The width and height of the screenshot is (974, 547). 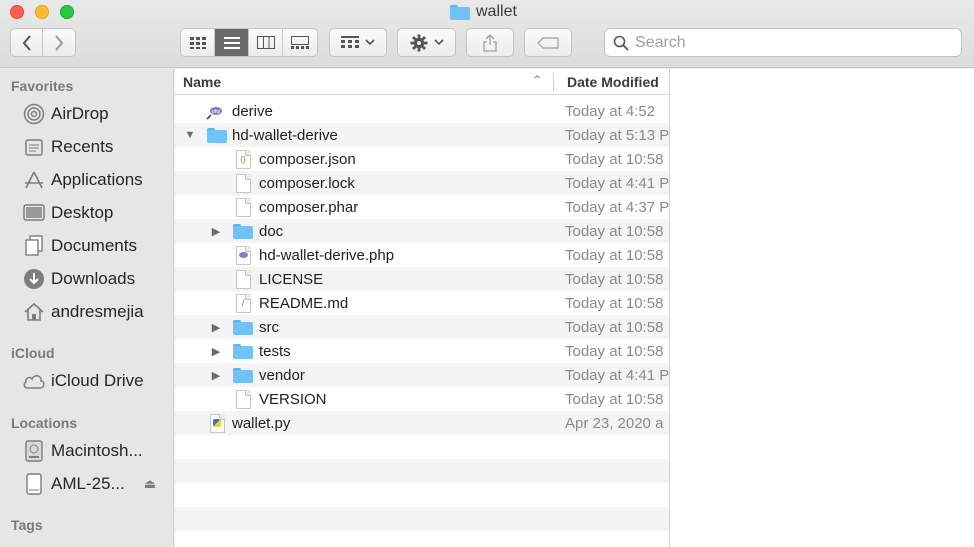 I want to click on tag-button, so click(x=548, y=42).